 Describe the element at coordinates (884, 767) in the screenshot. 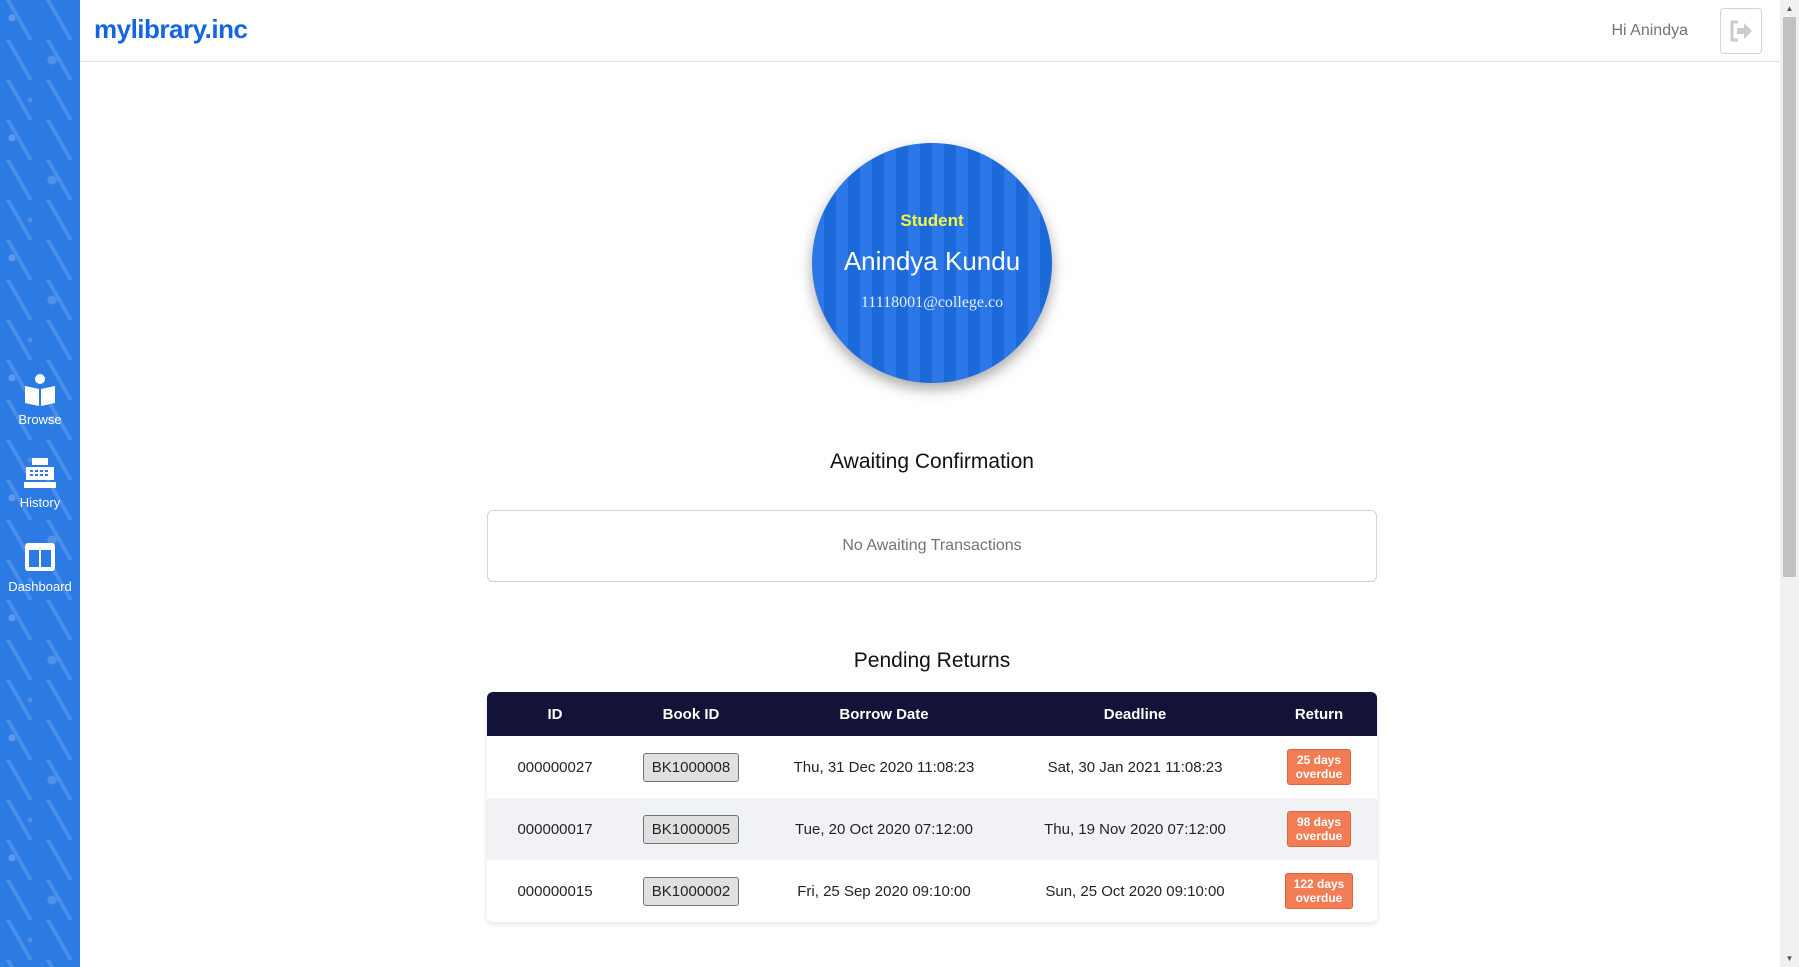

I see `cell-borrow-date: Thu, 31 Dec 2020 11:08:23` at that location.